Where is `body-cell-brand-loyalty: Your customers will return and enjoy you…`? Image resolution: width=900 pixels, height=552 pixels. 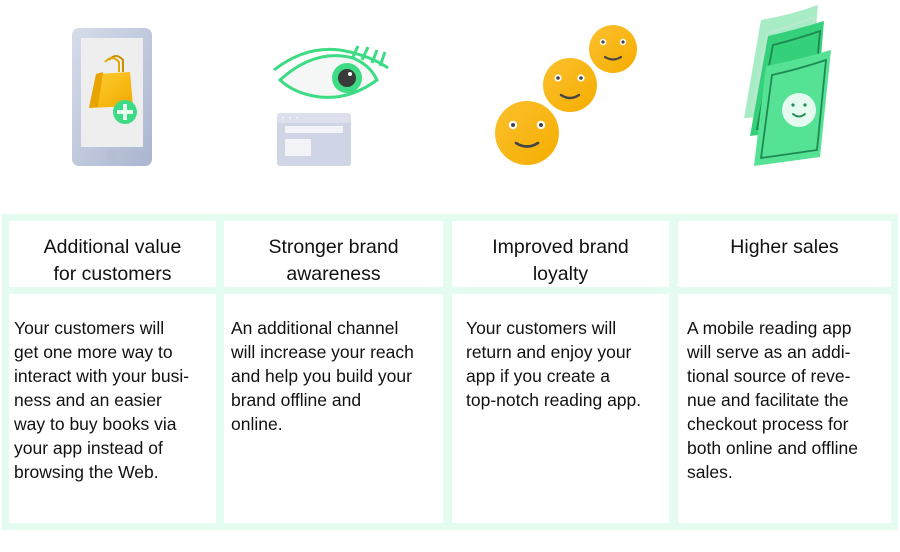
body-cell-brand-loyalty: Your customers will return and enjoy you… is located at coordinates (560, 408).